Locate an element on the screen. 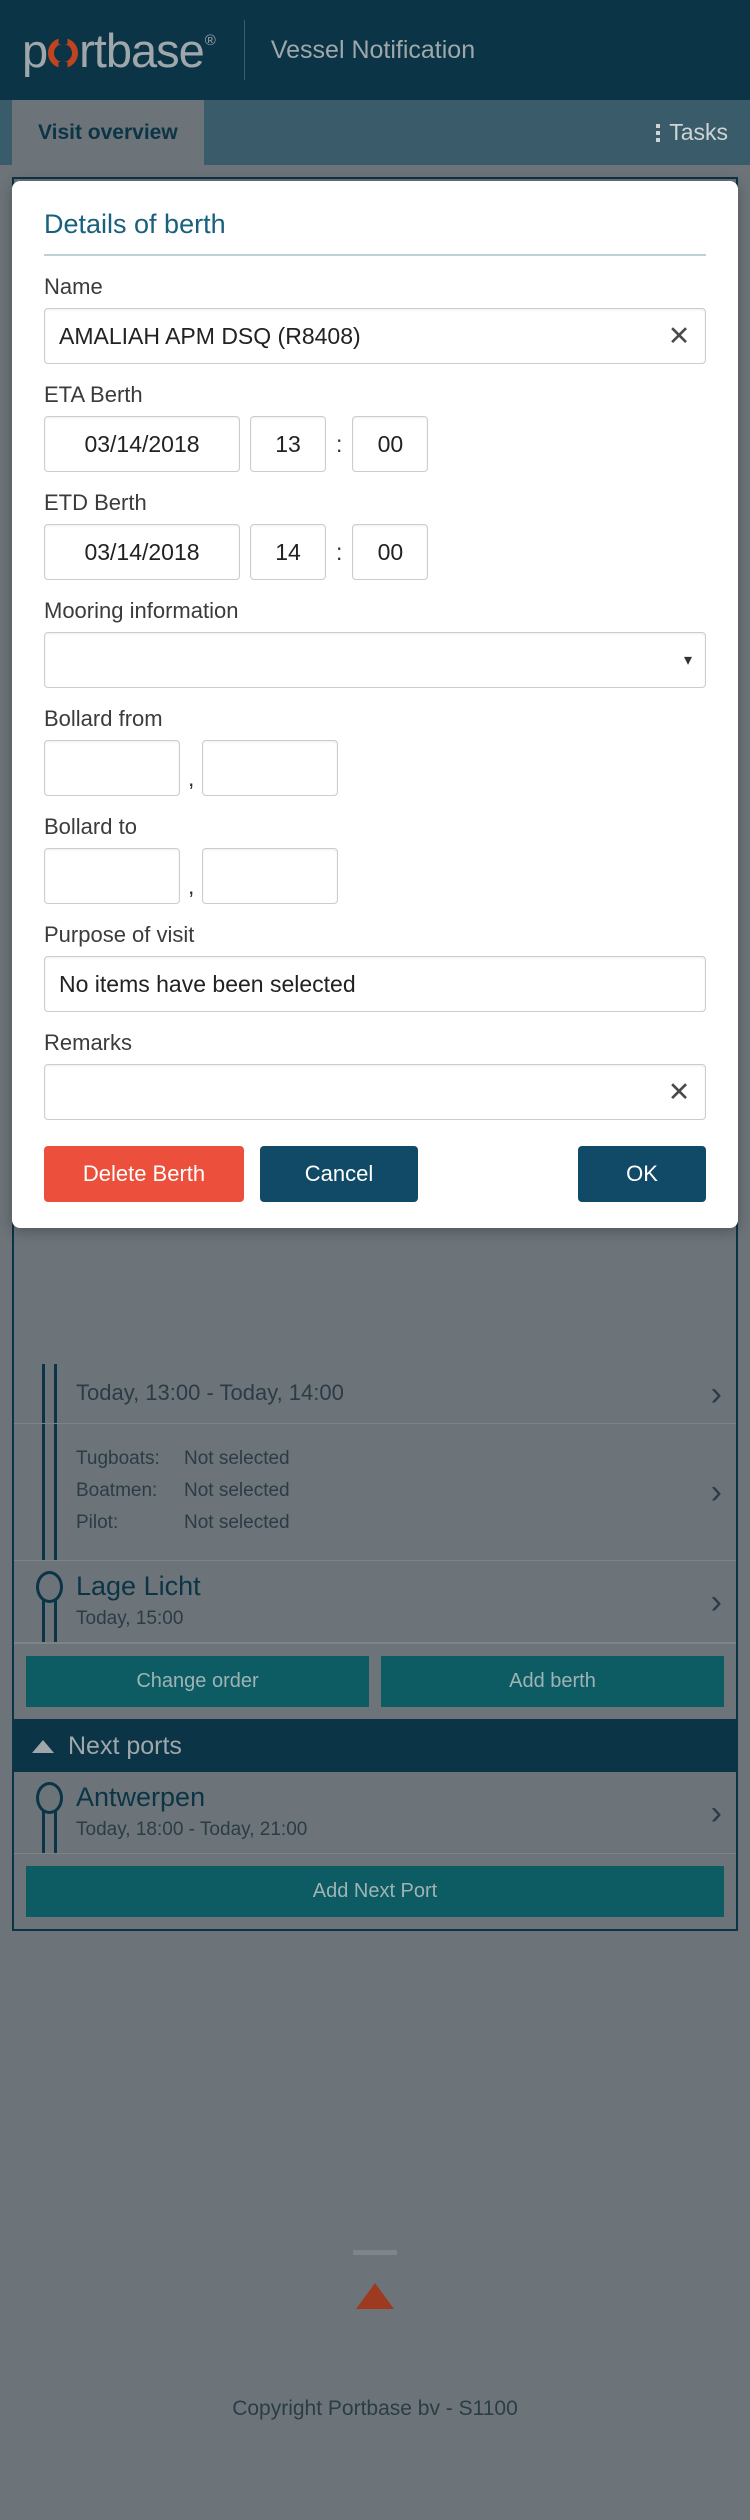 Image resolution: width=750 pixels, height=2520 pixels. ok-button: OK is located at coordinates (642, 1174).